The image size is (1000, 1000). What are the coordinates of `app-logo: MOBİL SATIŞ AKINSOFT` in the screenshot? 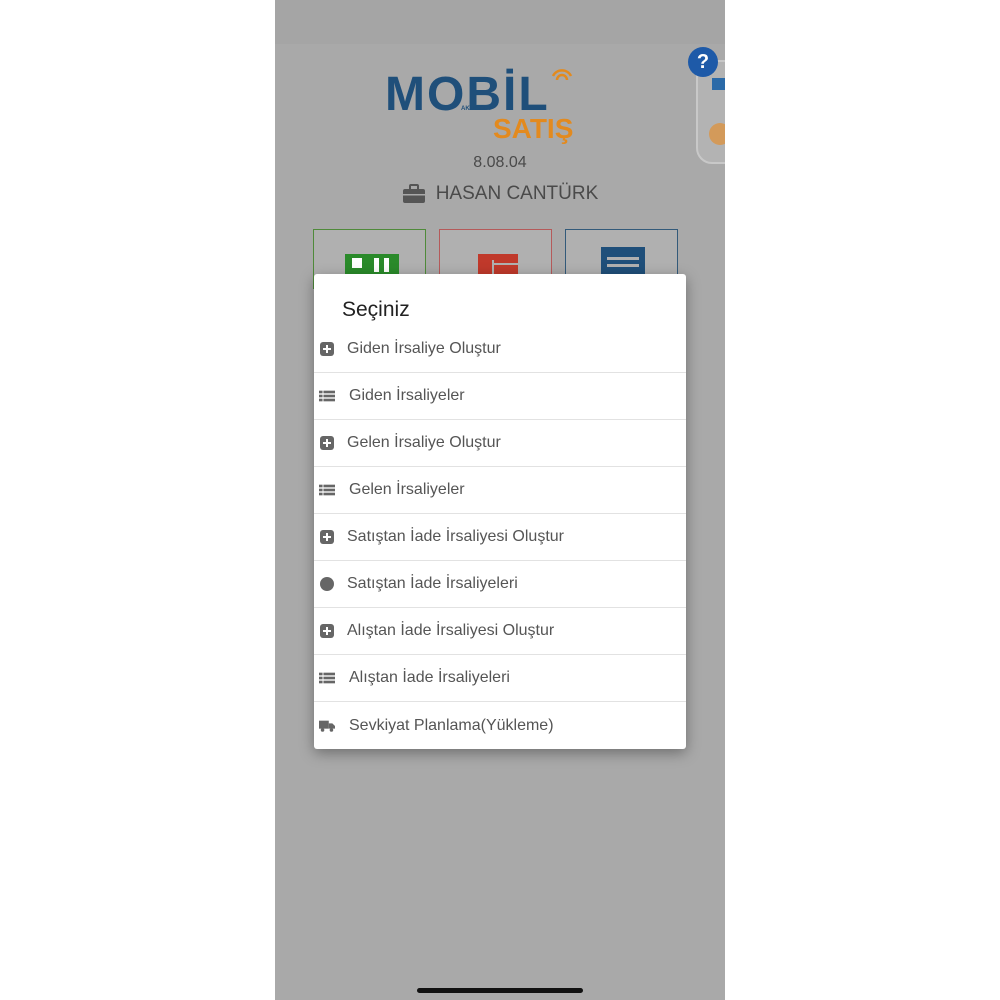 It's located at (479, 106).